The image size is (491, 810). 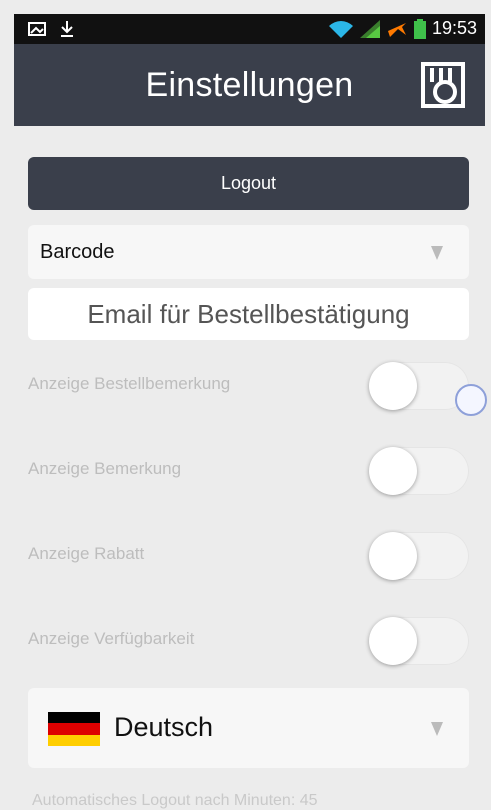 What do you see at coordinates (164, 727) in the screenshot?
I see `language-select-value: Deutsch` at bounding box center [164, 727].